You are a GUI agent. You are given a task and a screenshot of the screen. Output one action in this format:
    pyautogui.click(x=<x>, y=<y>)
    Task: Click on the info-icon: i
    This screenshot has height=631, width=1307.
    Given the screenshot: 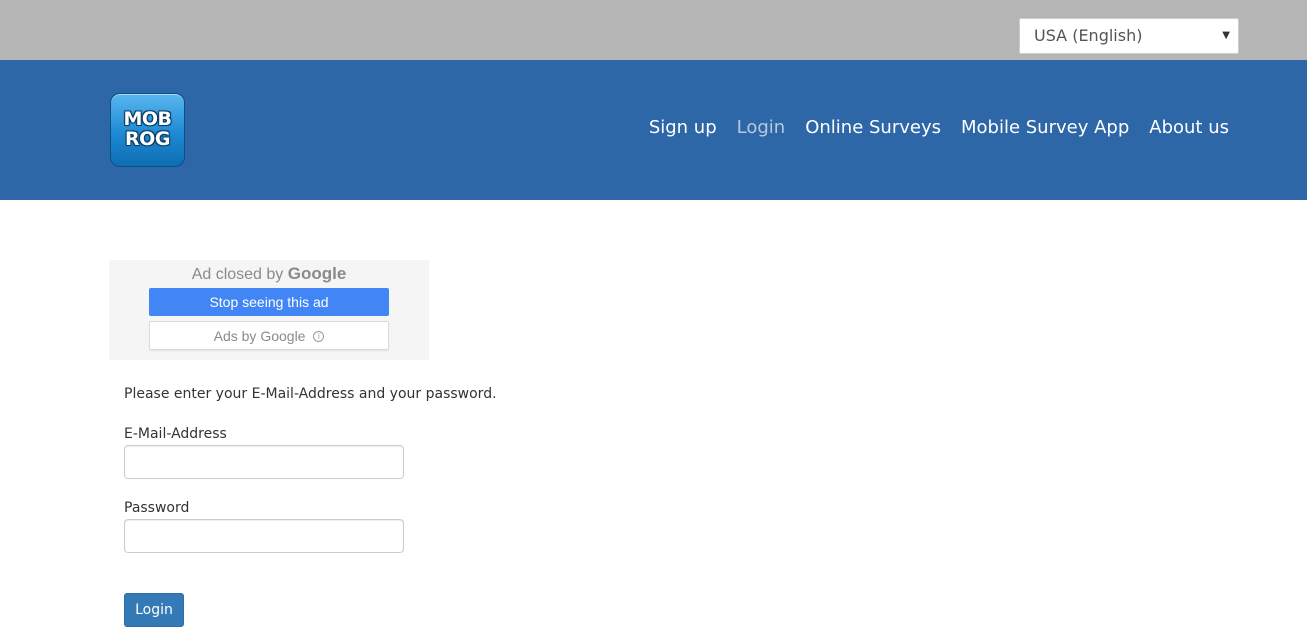 What is the action you would take?
    pyautogui.click(x=319, y=337)
    